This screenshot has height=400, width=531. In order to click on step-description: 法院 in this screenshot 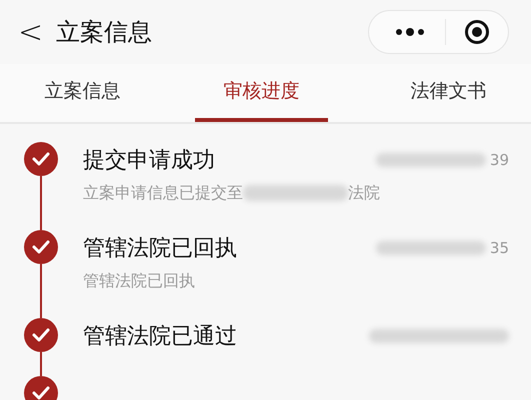, I will do `click(364, 193)`.